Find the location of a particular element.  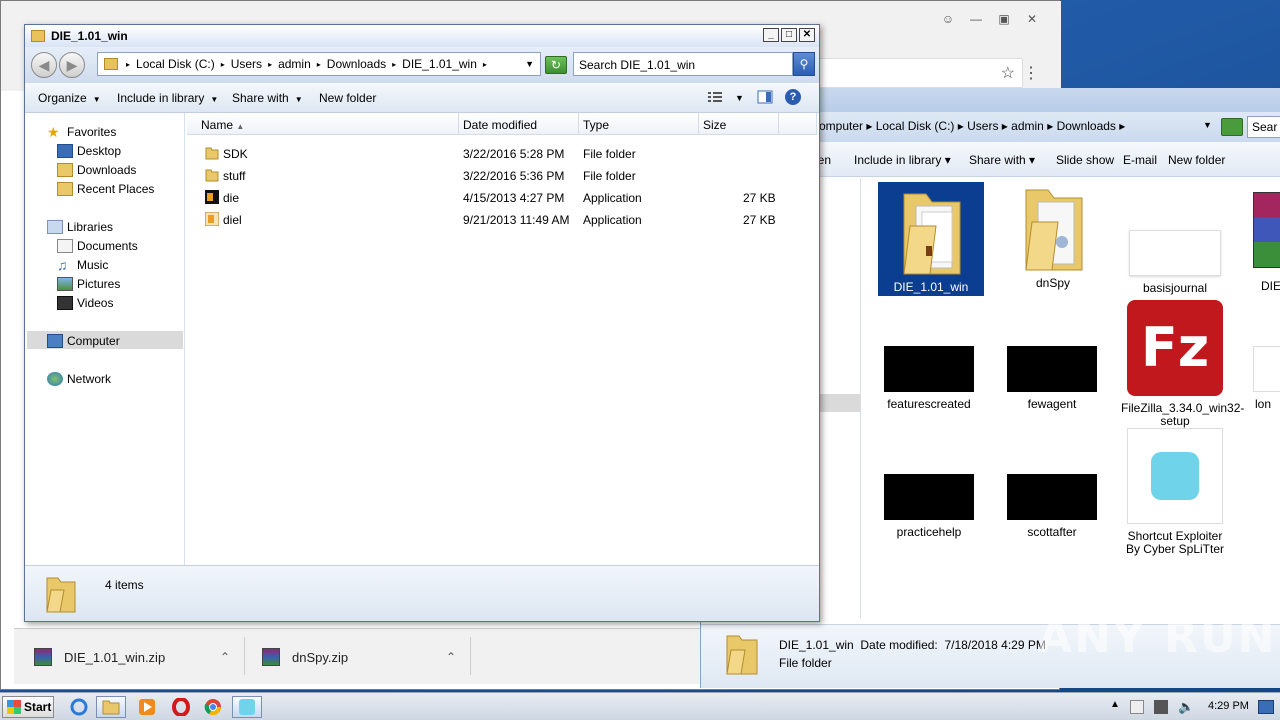

close-button: ✕ is located at coordinates (807, 35).